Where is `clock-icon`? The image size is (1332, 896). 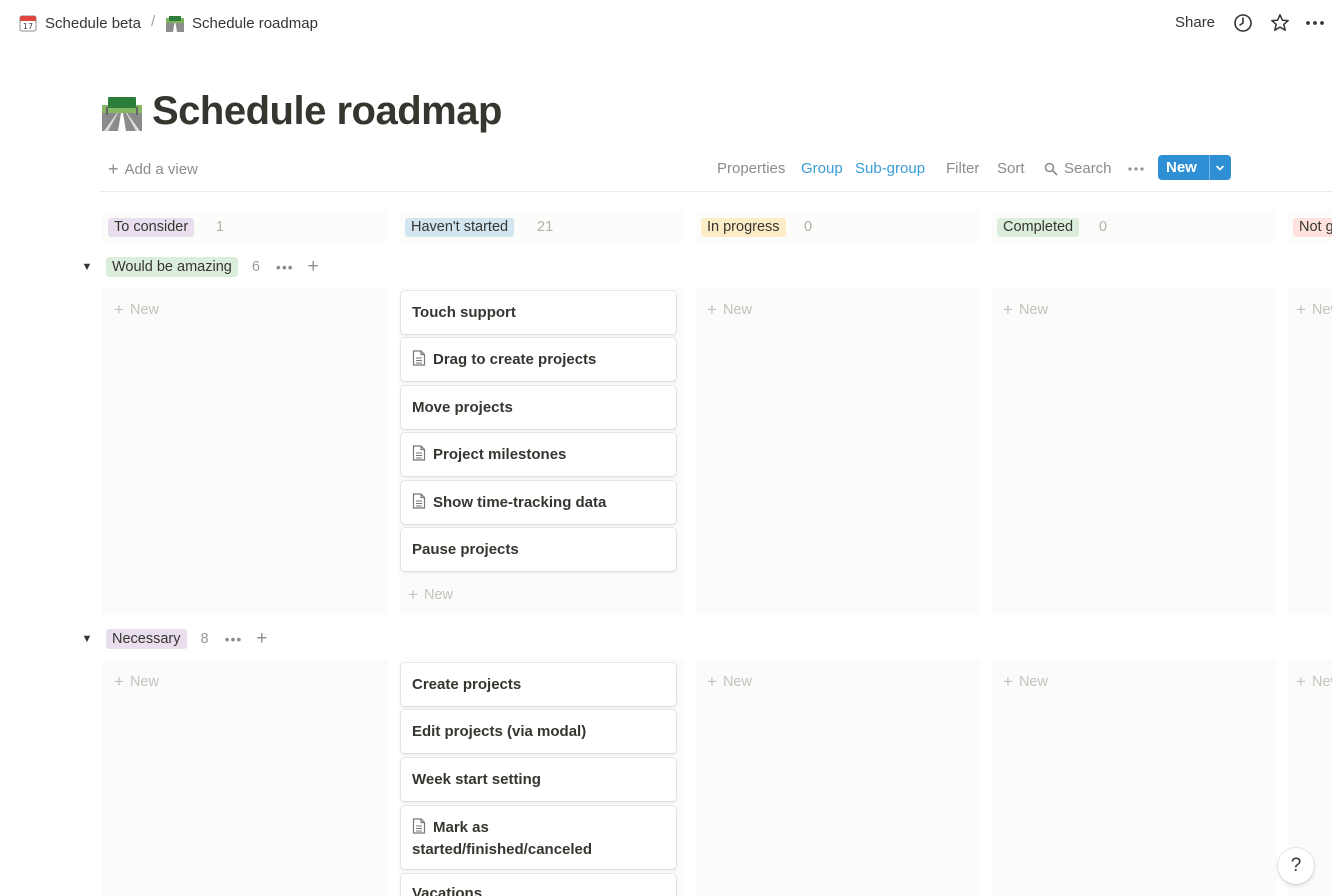 clock-icon is located at coordinates (1243, 23).